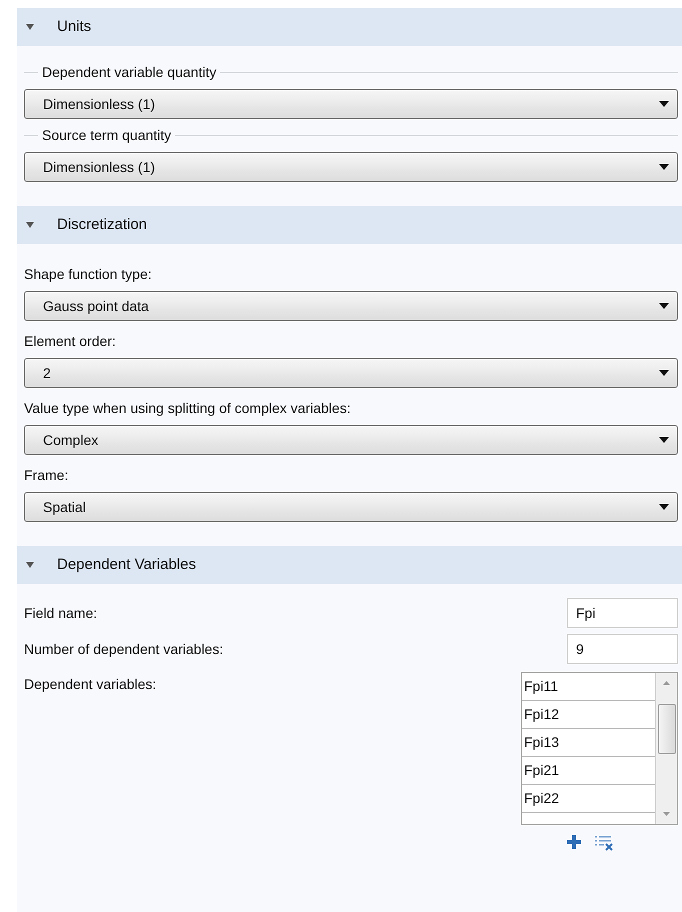  Describe the element at coordinates (46, 475) in the screenshot. I see `field-label: Frame:` at that location.